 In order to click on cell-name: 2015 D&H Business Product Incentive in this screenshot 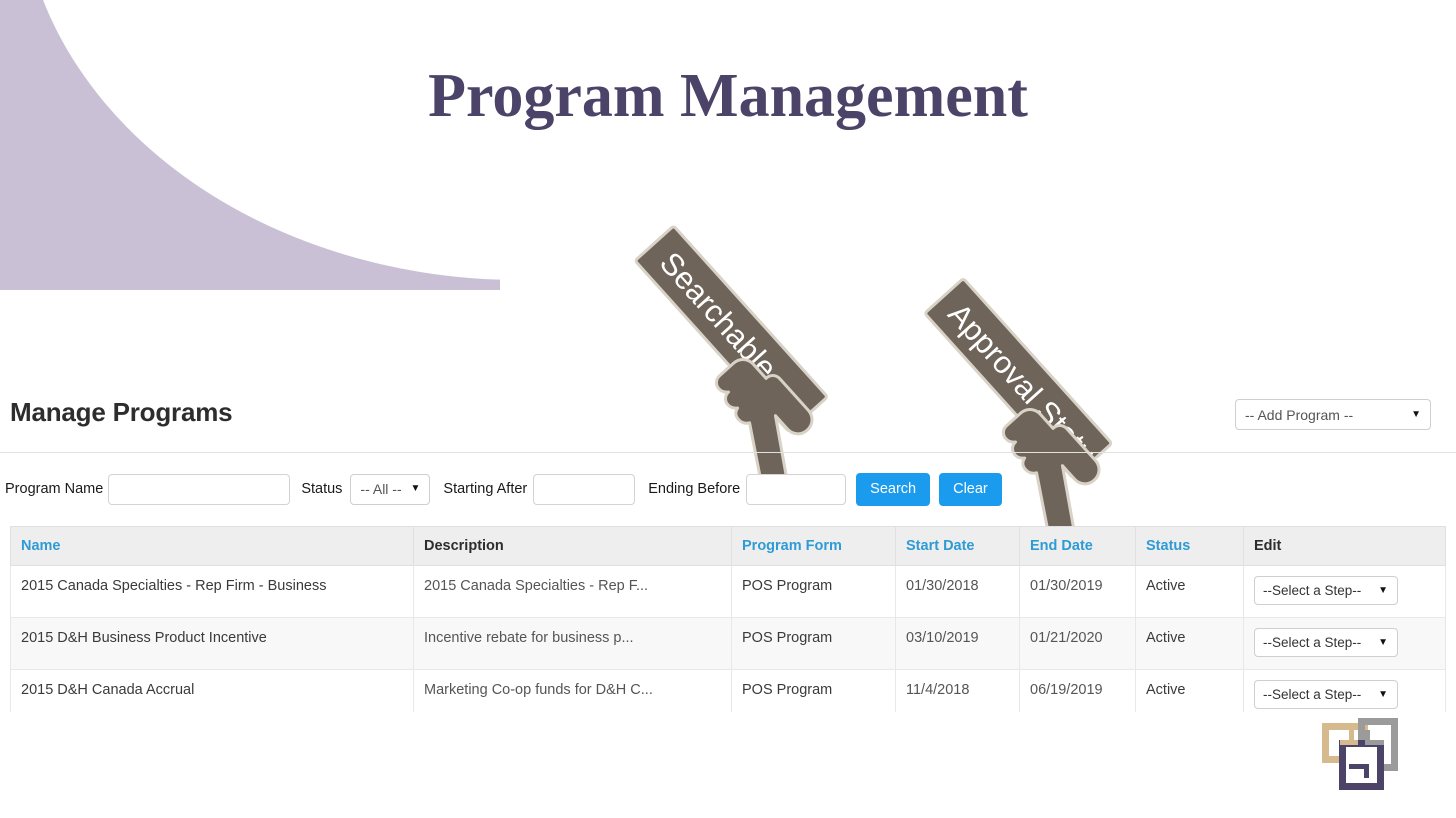, I will do `click(212, 643)`.